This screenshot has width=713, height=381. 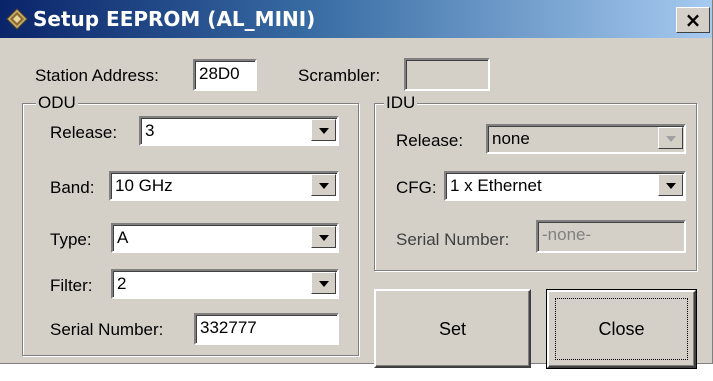 What do you see at coordinates (339, 75) in the screenshot?
I see `scrambler-label: Scrambler:` at bounding box center [339, 75].